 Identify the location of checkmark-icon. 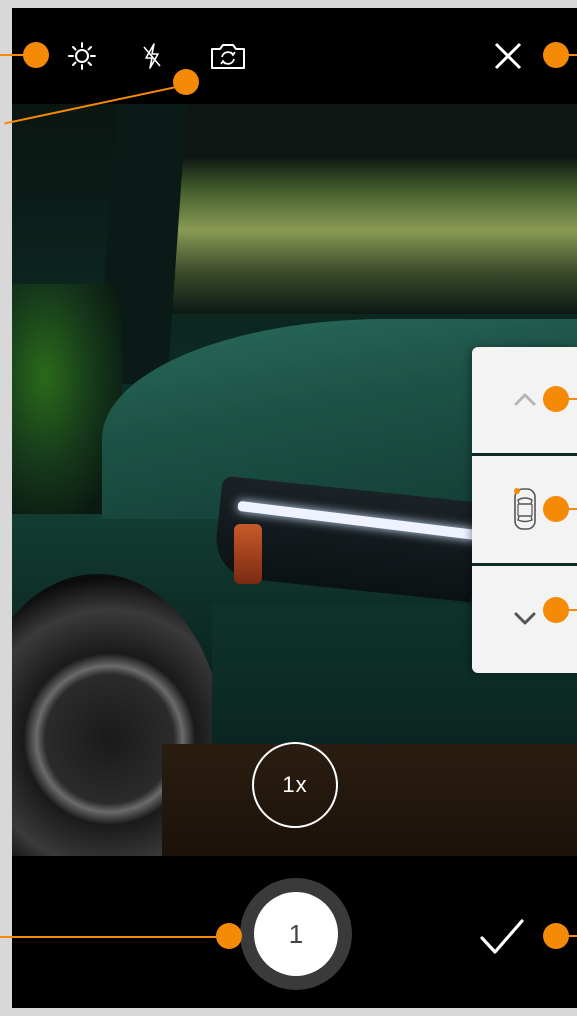
(502, 936).